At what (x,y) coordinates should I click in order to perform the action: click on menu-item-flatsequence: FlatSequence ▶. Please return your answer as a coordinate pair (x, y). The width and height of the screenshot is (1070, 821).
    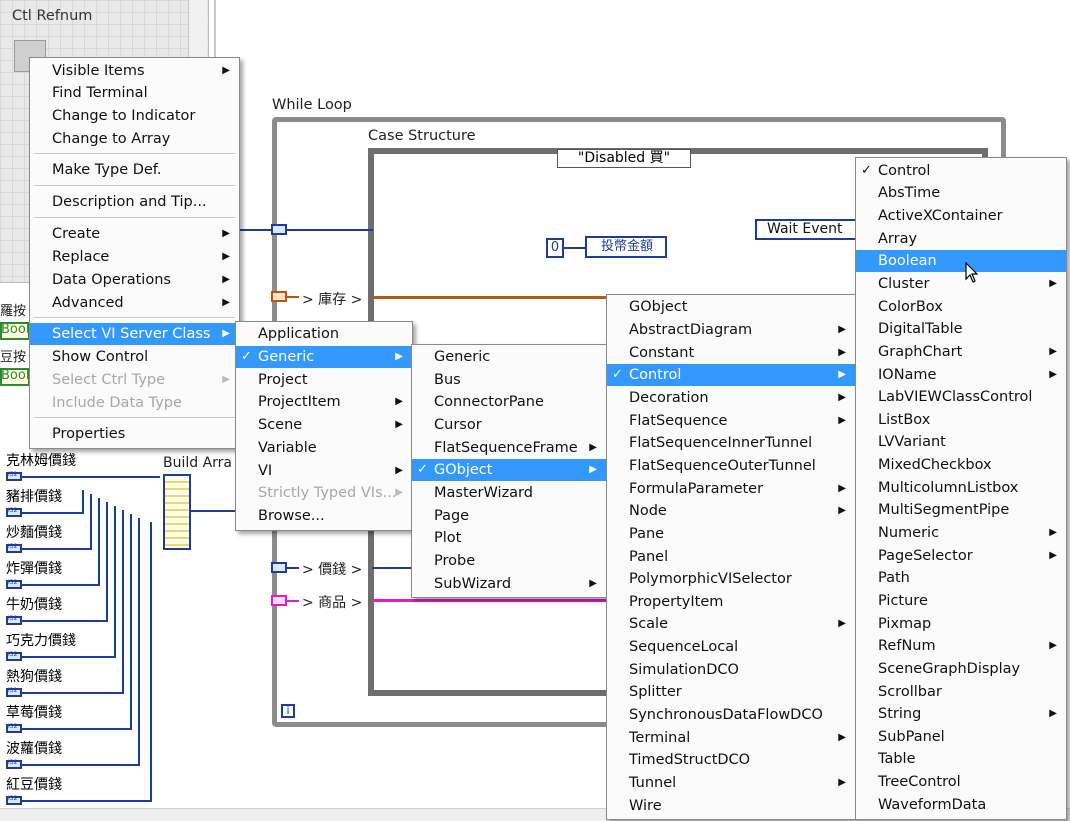
    Looking at the image, I should click on (731, 421).